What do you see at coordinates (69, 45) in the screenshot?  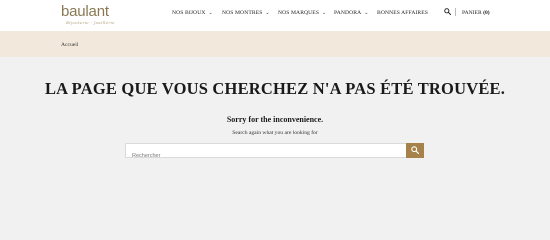 I see `breadcrumb-home-link: Accueil` at bounding box center [69, 45].